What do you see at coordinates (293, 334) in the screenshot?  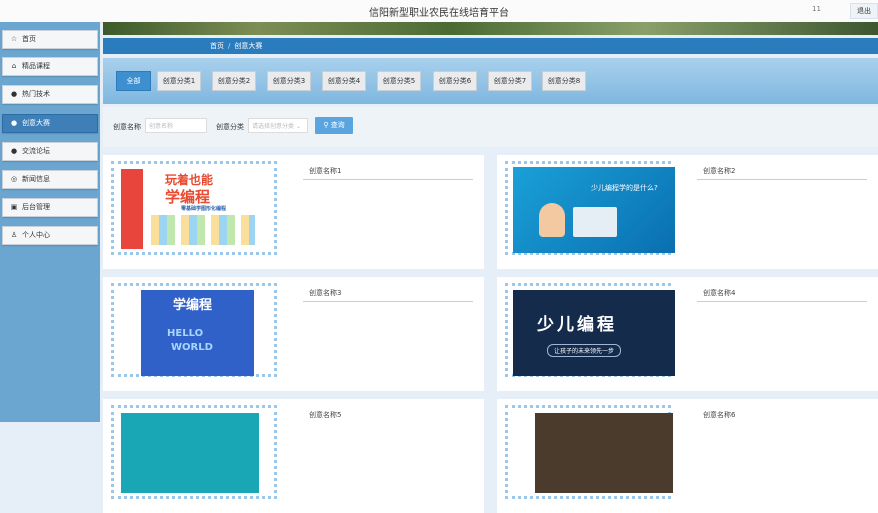 I see `contest-card: 学编程 HELLO WORLD 创意名称3` at bounding box center [293, 334].